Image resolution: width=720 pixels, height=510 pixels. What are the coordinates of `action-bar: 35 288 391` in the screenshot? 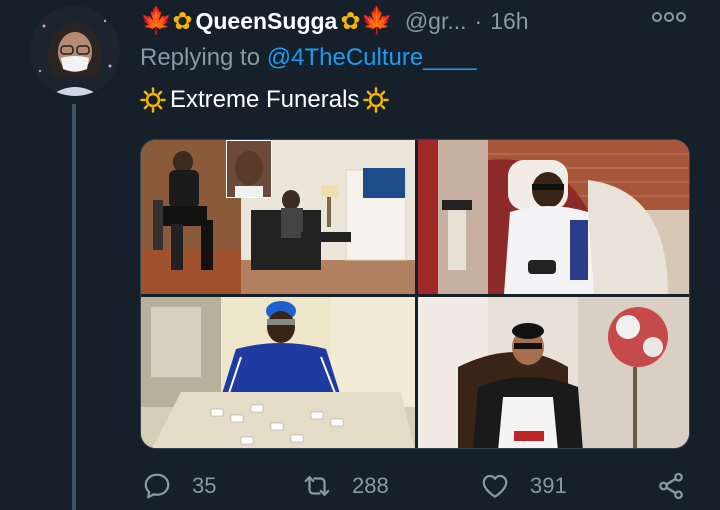 It's located at (420, 486).